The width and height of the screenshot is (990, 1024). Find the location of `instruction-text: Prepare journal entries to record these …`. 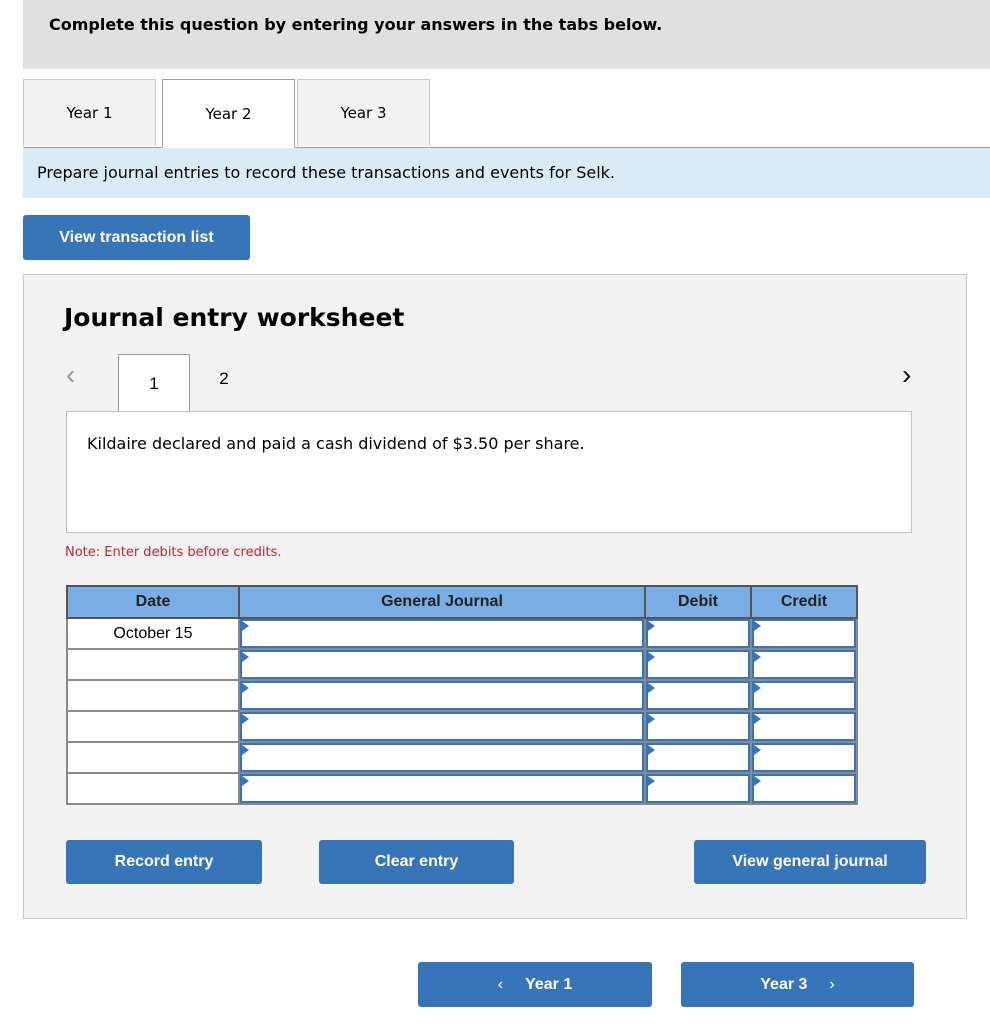

instruction-text: Prepare journal entries to record these … is located at coordinates (326, 172).